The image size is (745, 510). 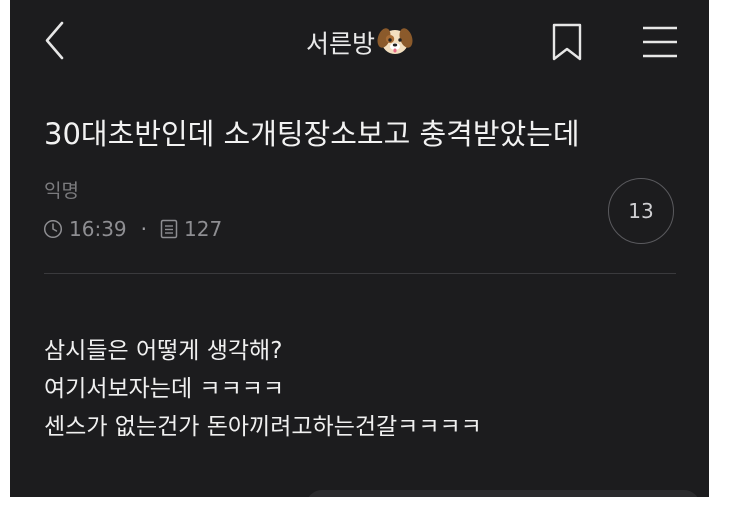 I want to click on clock-icon, so click(x=53, y=229).